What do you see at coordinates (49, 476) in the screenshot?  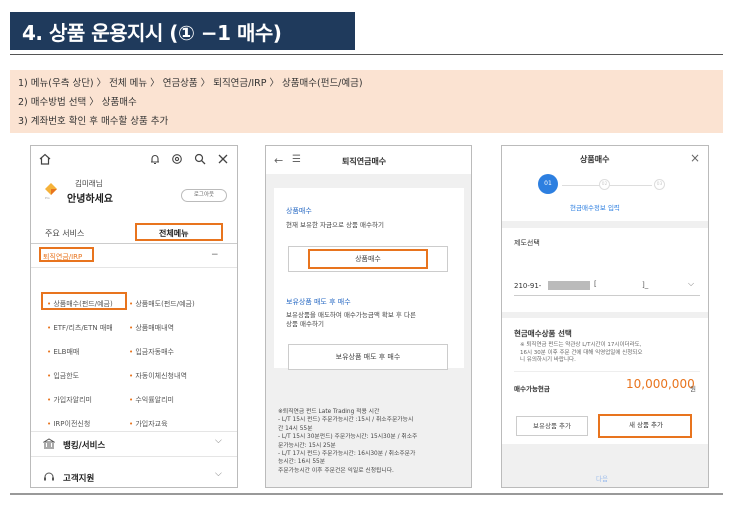 I see `headset-icon` at bounding box center [49, 476].